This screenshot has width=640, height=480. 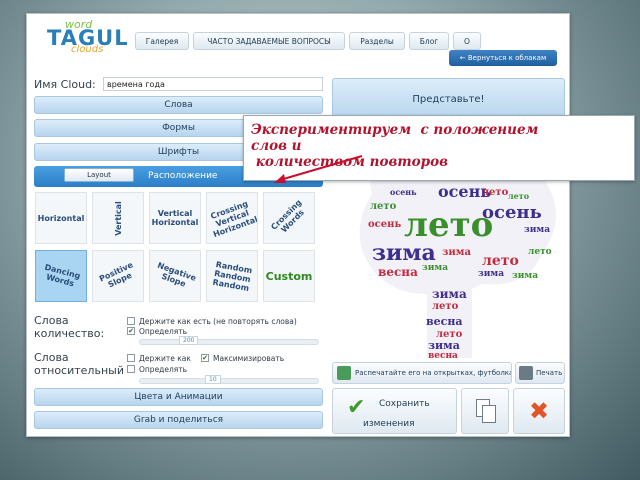 What do you see at coordinates (394, 411) in the screenshot?
I see `save-changes-button: ✔ Сохранить изменения` at bounding box center [394, 411].